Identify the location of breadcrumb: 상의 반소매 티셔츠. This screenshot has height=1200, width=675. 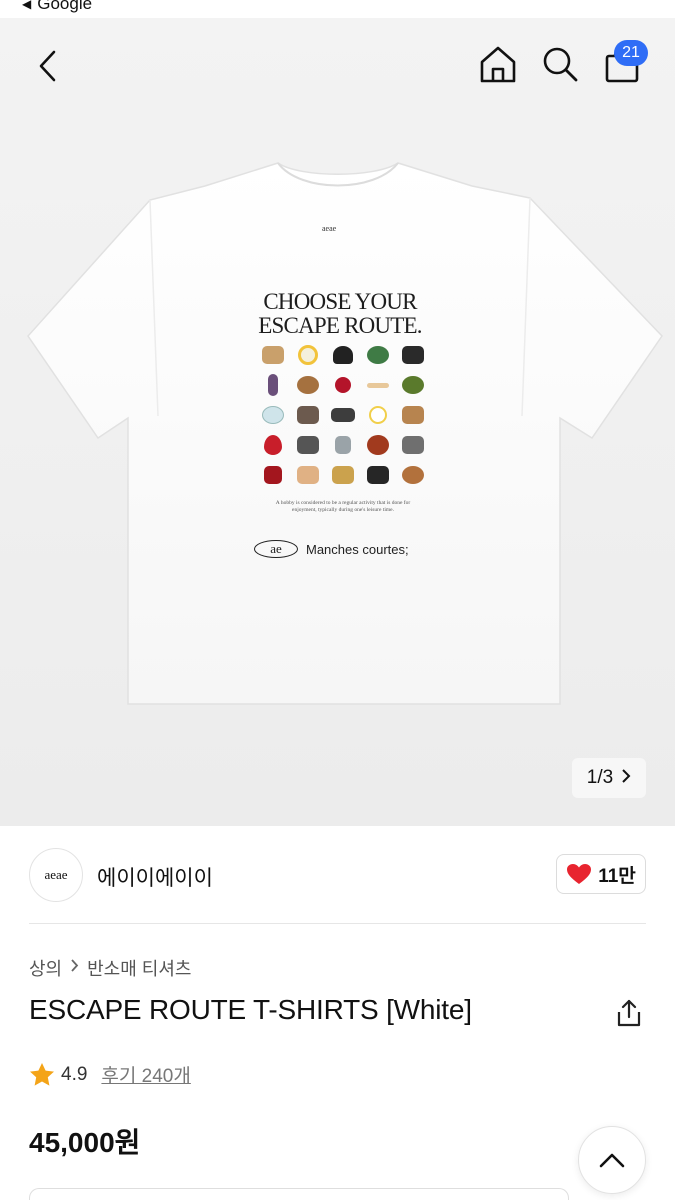
(110, 968).